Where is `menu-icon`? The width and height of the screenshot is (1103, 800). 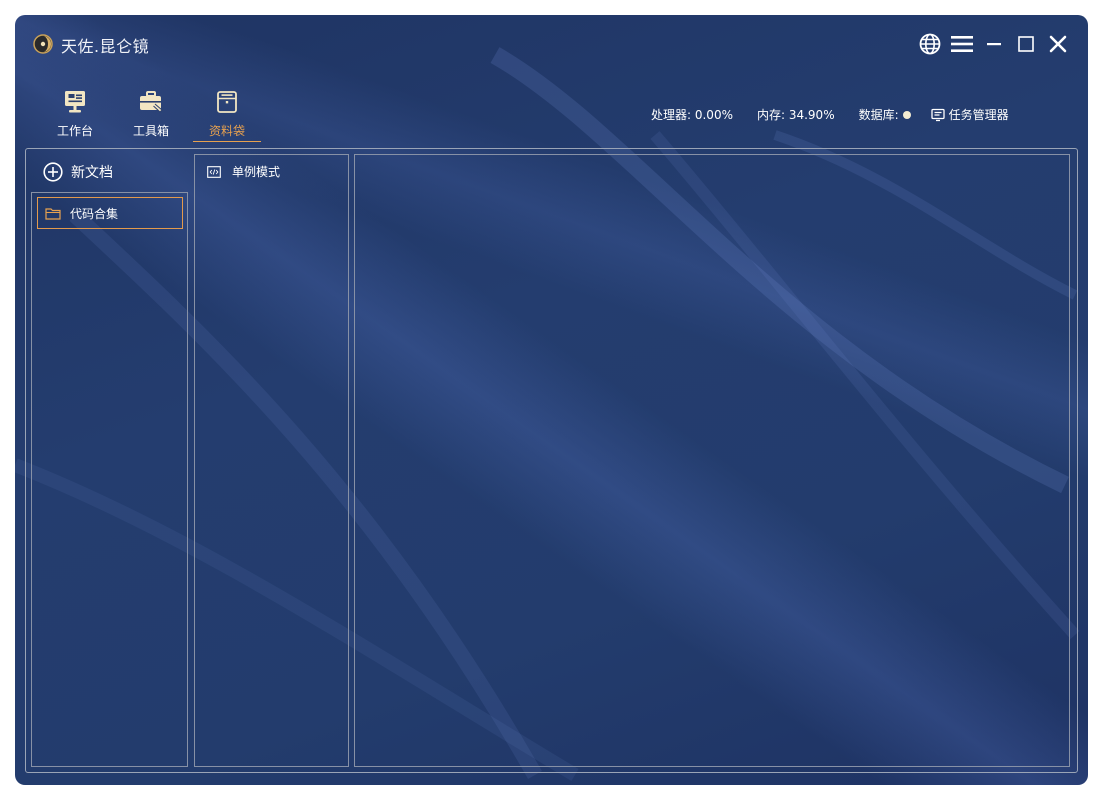
menu-icon is located at coordinates (962, 44).